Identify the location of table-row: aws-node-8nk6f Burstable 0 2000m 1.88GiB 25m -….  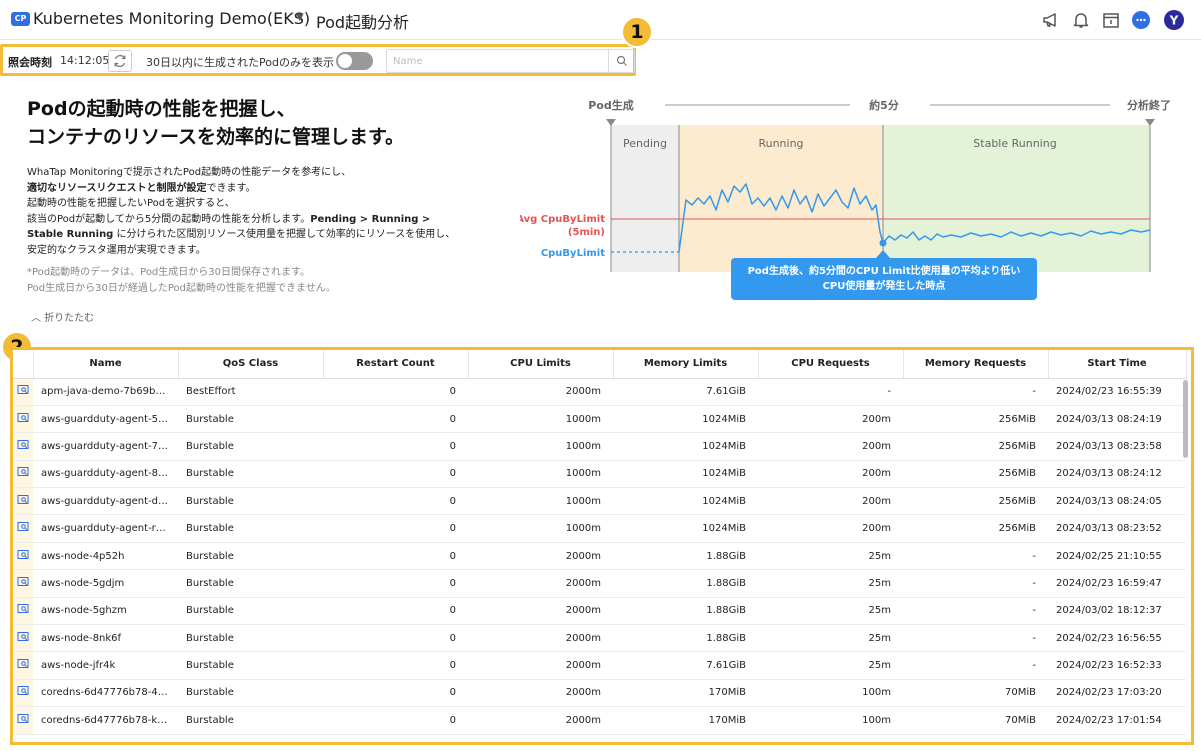
(599, 638).